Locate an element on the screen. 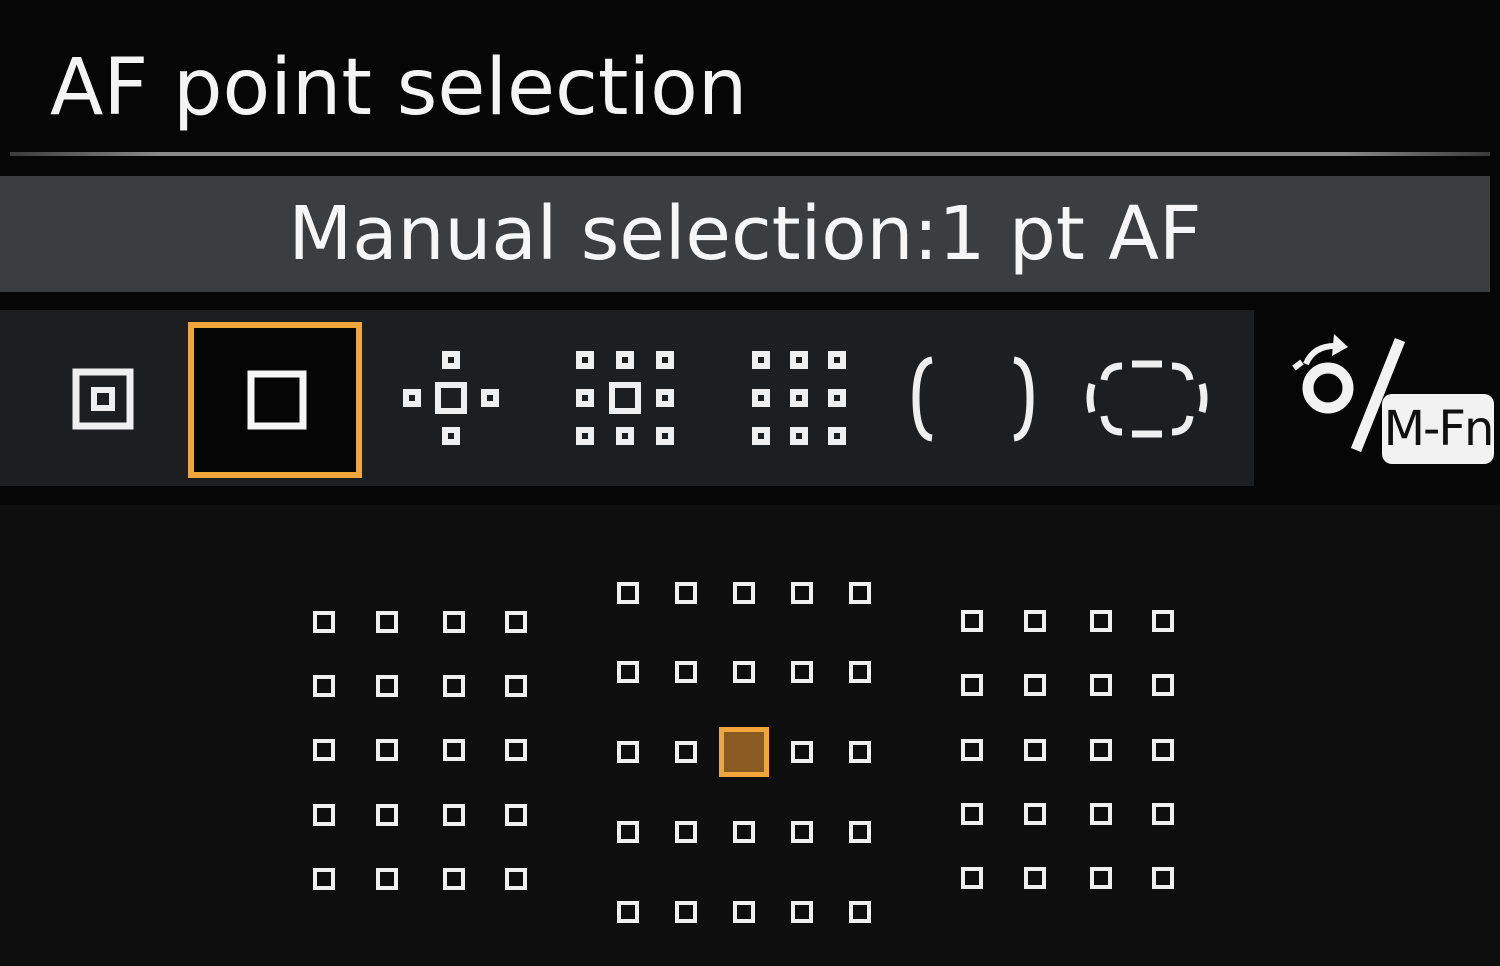 The height and width of the screenshot is (966, 1500). expand-af-cross-icon is located at coordinates (451, 398).